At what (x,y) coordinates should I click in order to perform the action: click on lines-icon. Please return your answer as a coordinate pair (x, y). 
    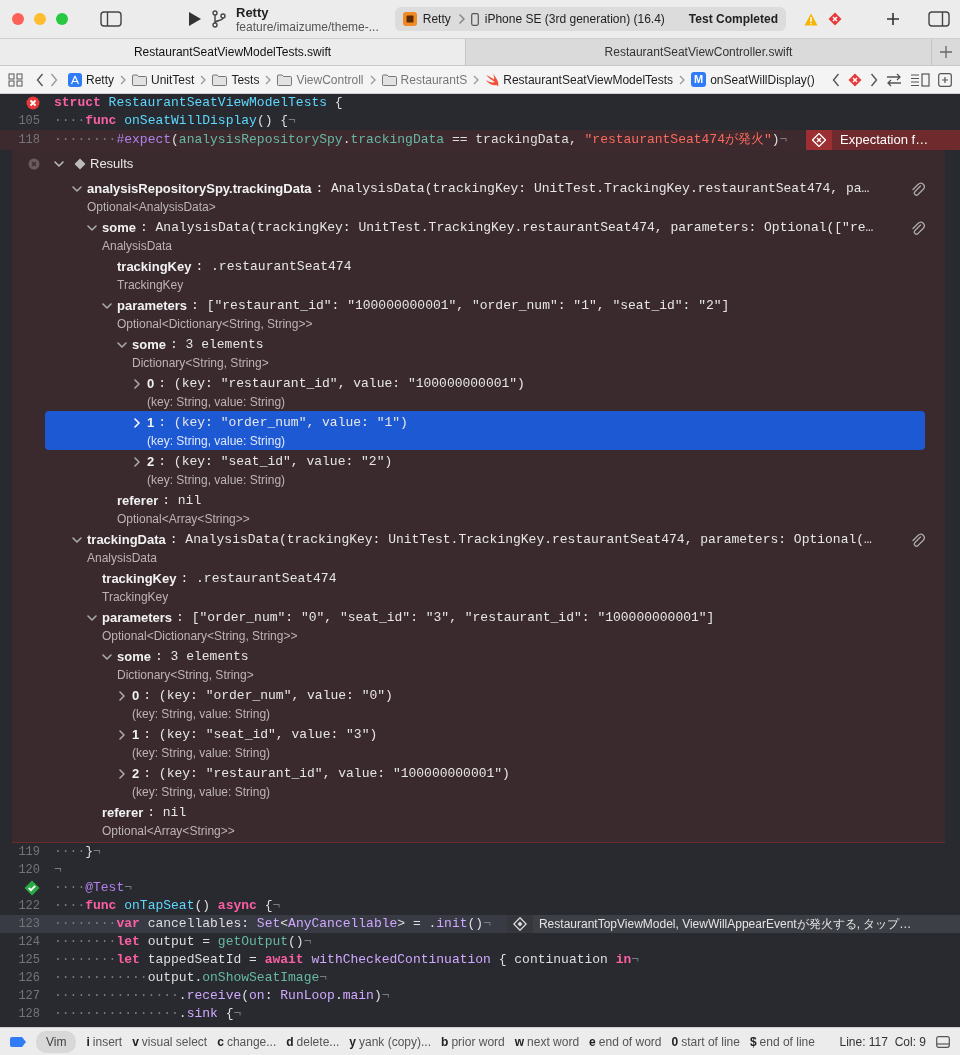
    Looking at the image, I should click on (920, 79).